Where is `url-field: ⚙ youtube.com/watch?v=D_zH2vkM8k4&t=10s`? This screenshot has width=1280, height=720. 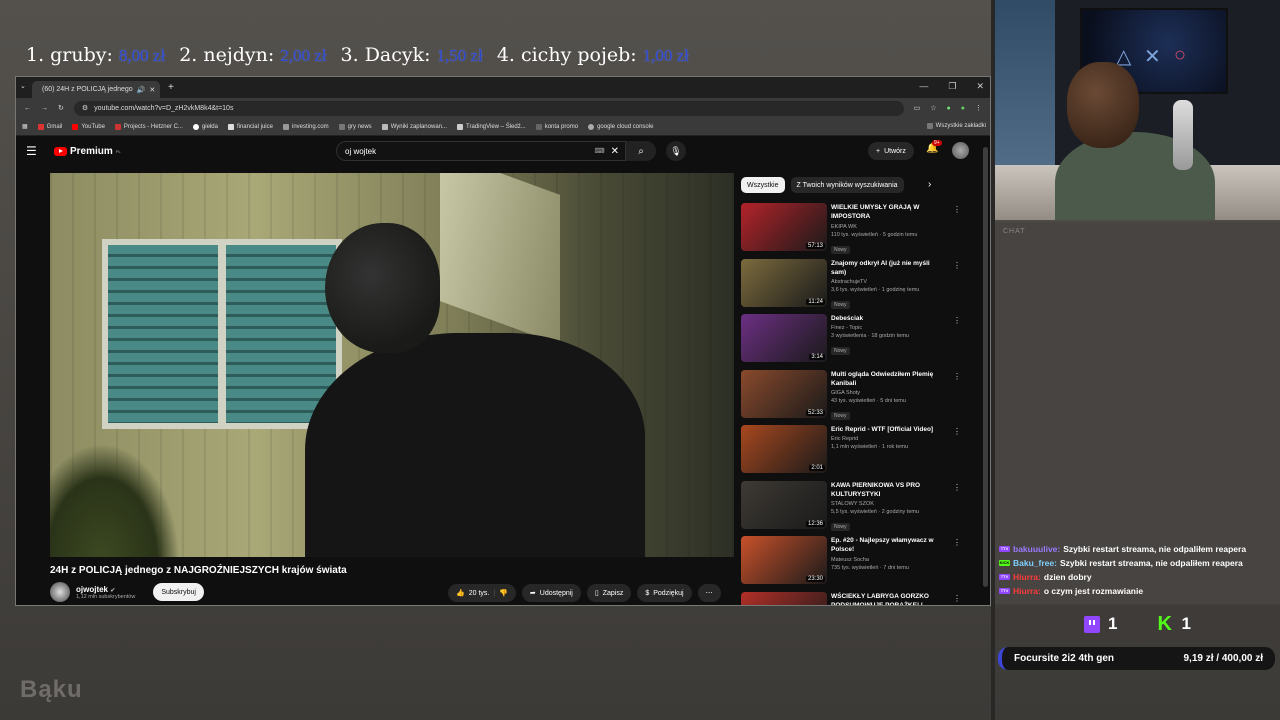 url-field: ⚙ youtube.com/watch?v=D_zH2vkM8k4&t=10s is located at coordinates (488, 108).